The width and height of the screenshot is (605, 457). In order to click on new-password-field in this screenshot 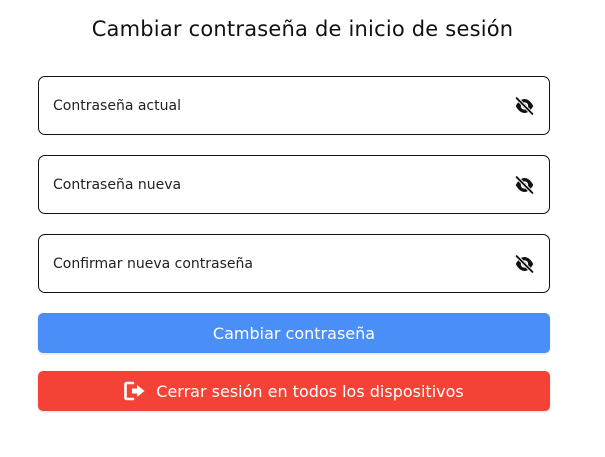, I will do `click(294, 184)`.